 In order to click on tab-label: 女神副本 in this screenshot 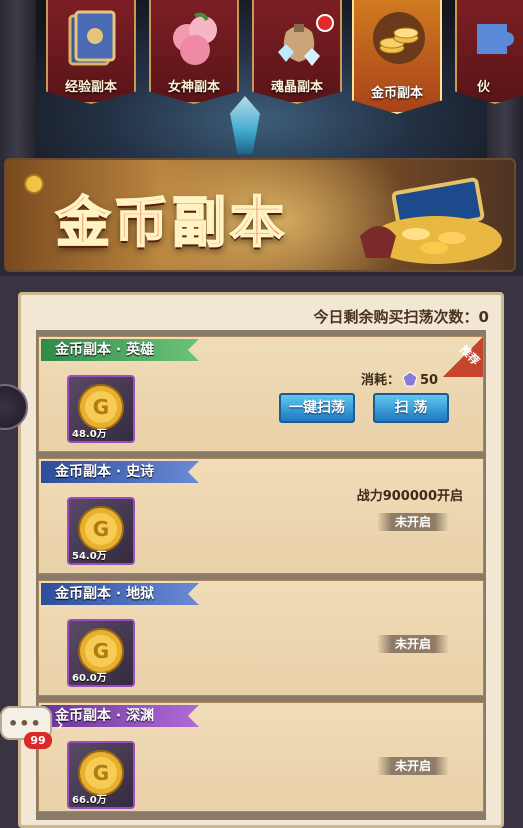, I will do `click(193, 87)`.